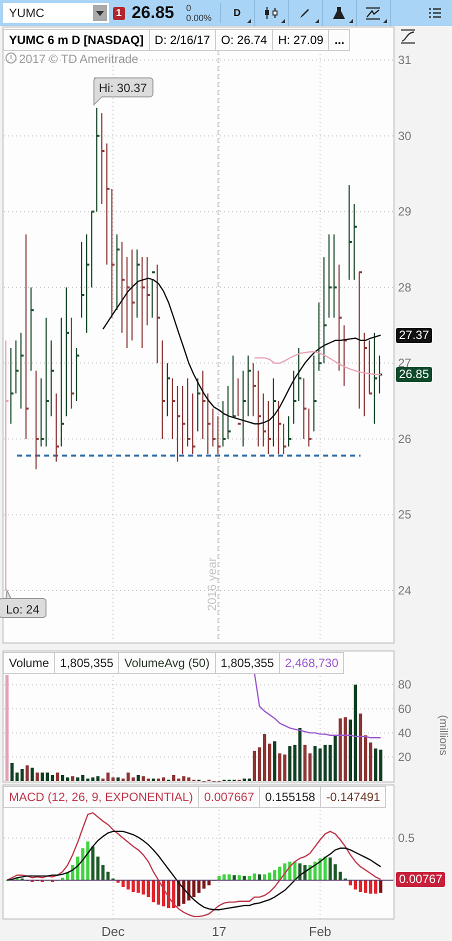 Image resolution: width=452 pixels, height=941 pixels. I want to click on price-tag: 26.85, so click(414, 374).